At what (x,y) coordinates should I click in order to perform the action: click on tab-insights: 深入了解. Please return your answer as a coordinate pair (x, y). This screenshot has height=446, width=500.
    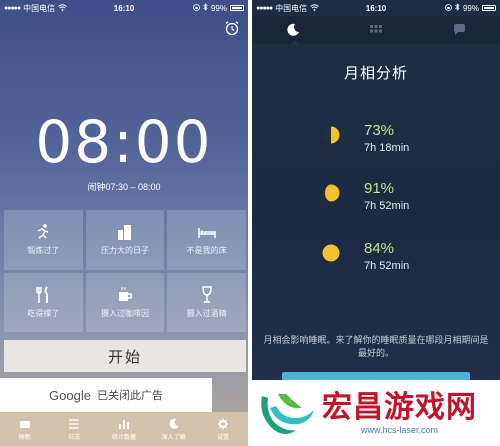
    Looking at the image, I should click on (174, 429).